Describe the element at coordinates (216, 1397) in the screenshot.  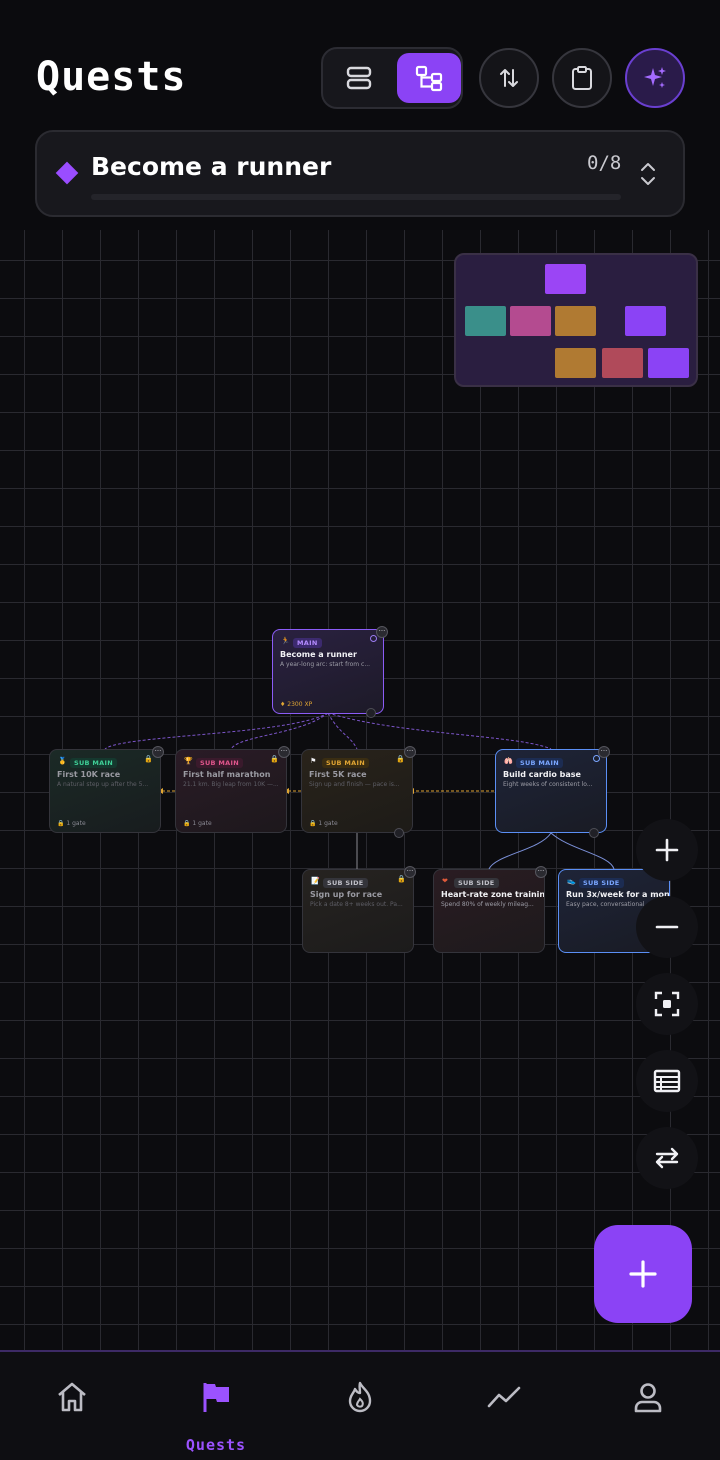
I see `flag-icon` at that location.